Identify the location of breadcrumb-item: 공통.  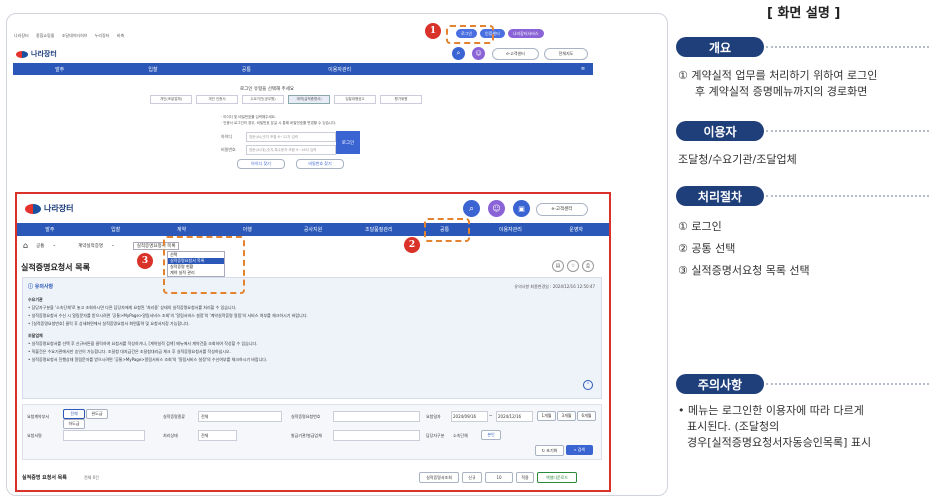
(40, 246).